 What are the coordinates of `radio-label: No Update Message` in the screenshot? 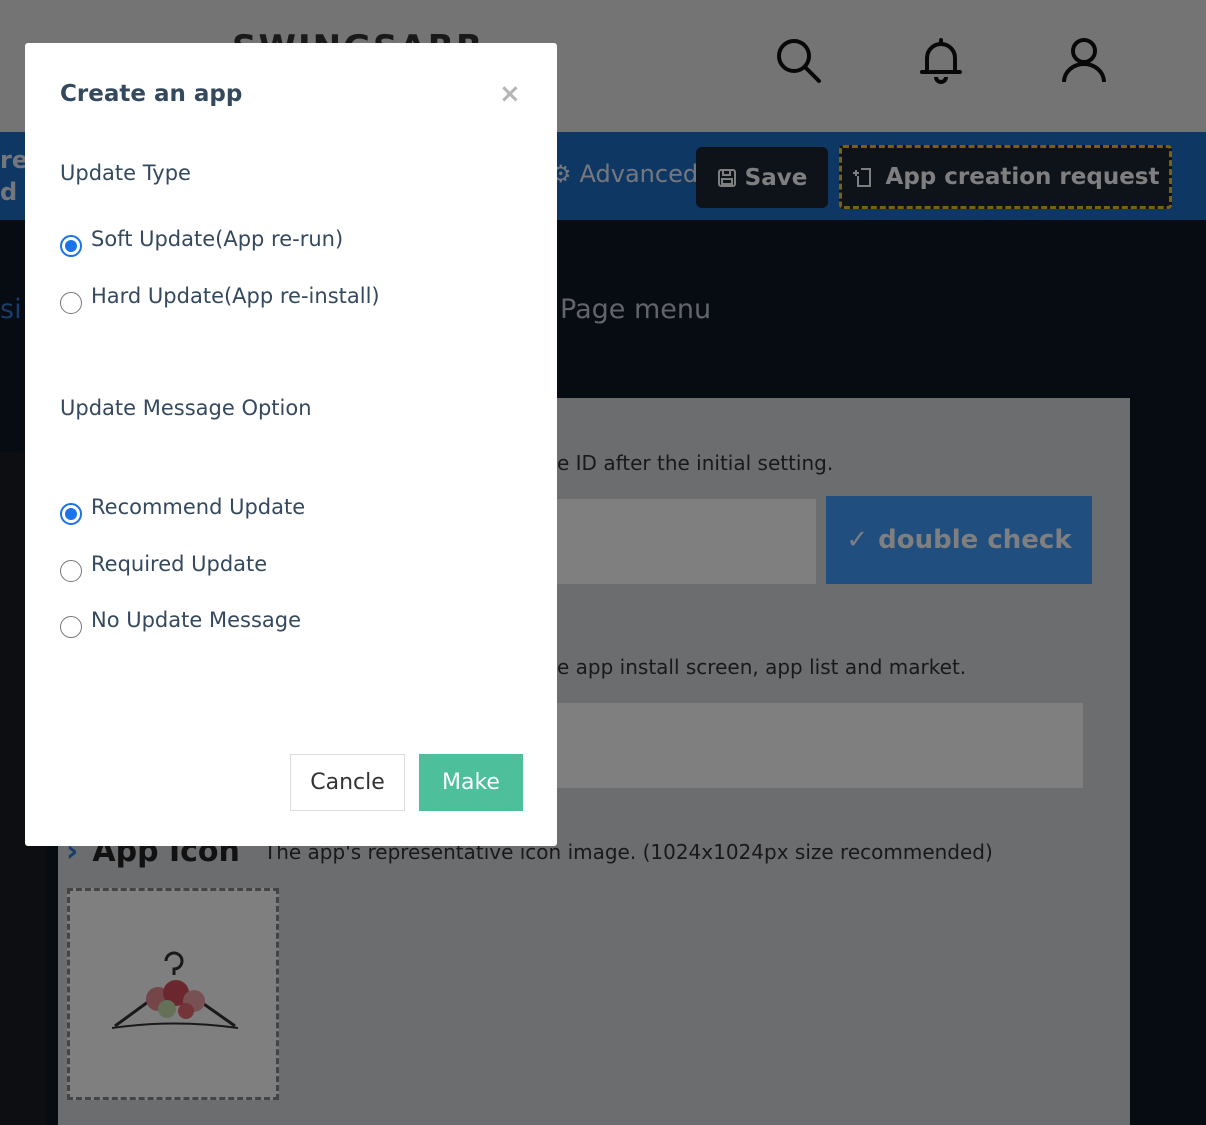 It's located at (196, 620).